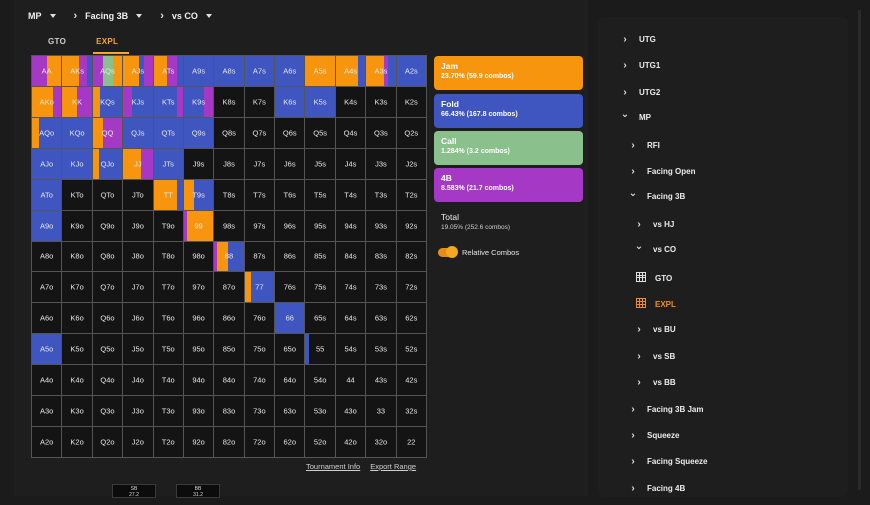 The width and height of the screenshot is (870, 505). Describe the element at coordinates (138, 226) in the screenshot. I see `hand-cell-j9o: J9o` at that location.